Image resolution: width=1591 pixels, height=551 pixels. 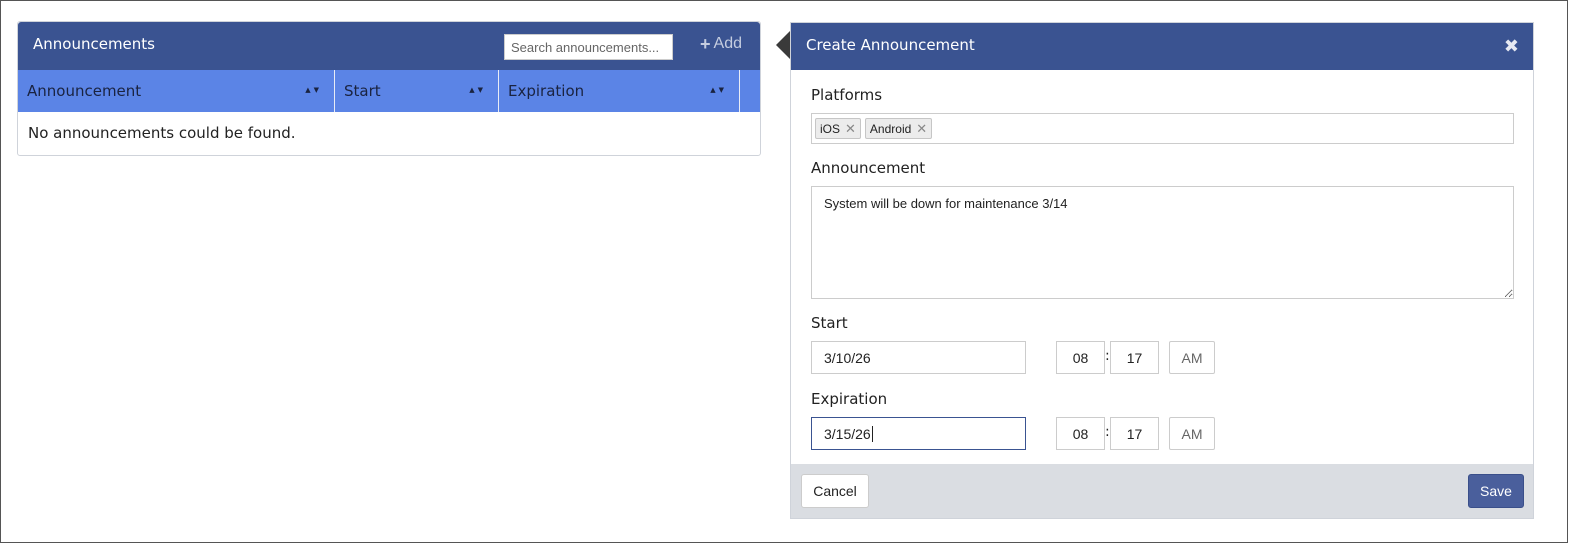 I want to click on start-hour-value: 08, so click(x=1080, y=357).